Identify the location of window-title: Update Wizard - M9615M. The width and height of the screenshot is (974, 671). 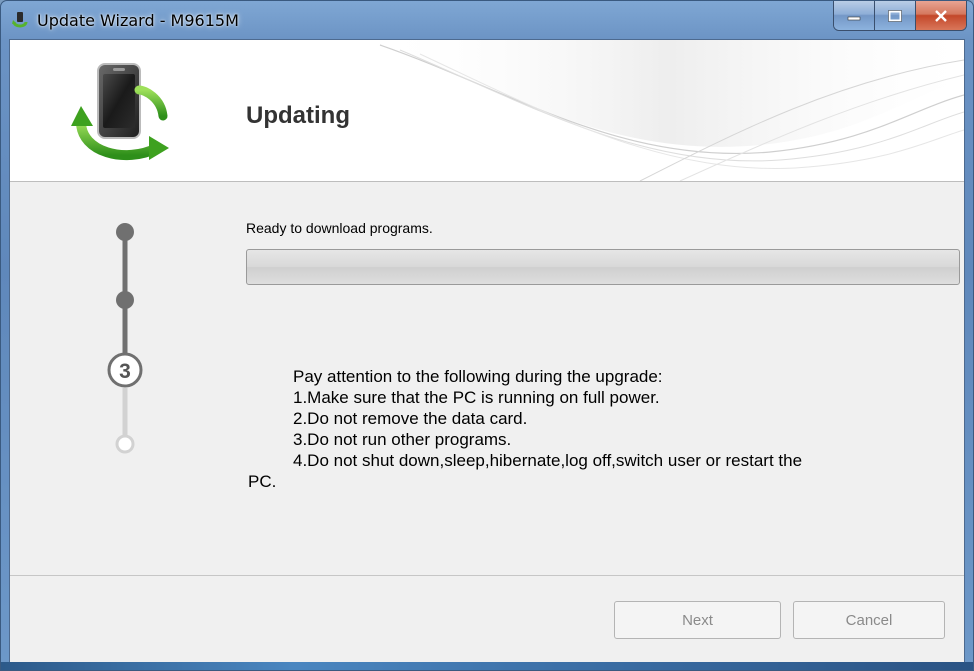
(138, 20).